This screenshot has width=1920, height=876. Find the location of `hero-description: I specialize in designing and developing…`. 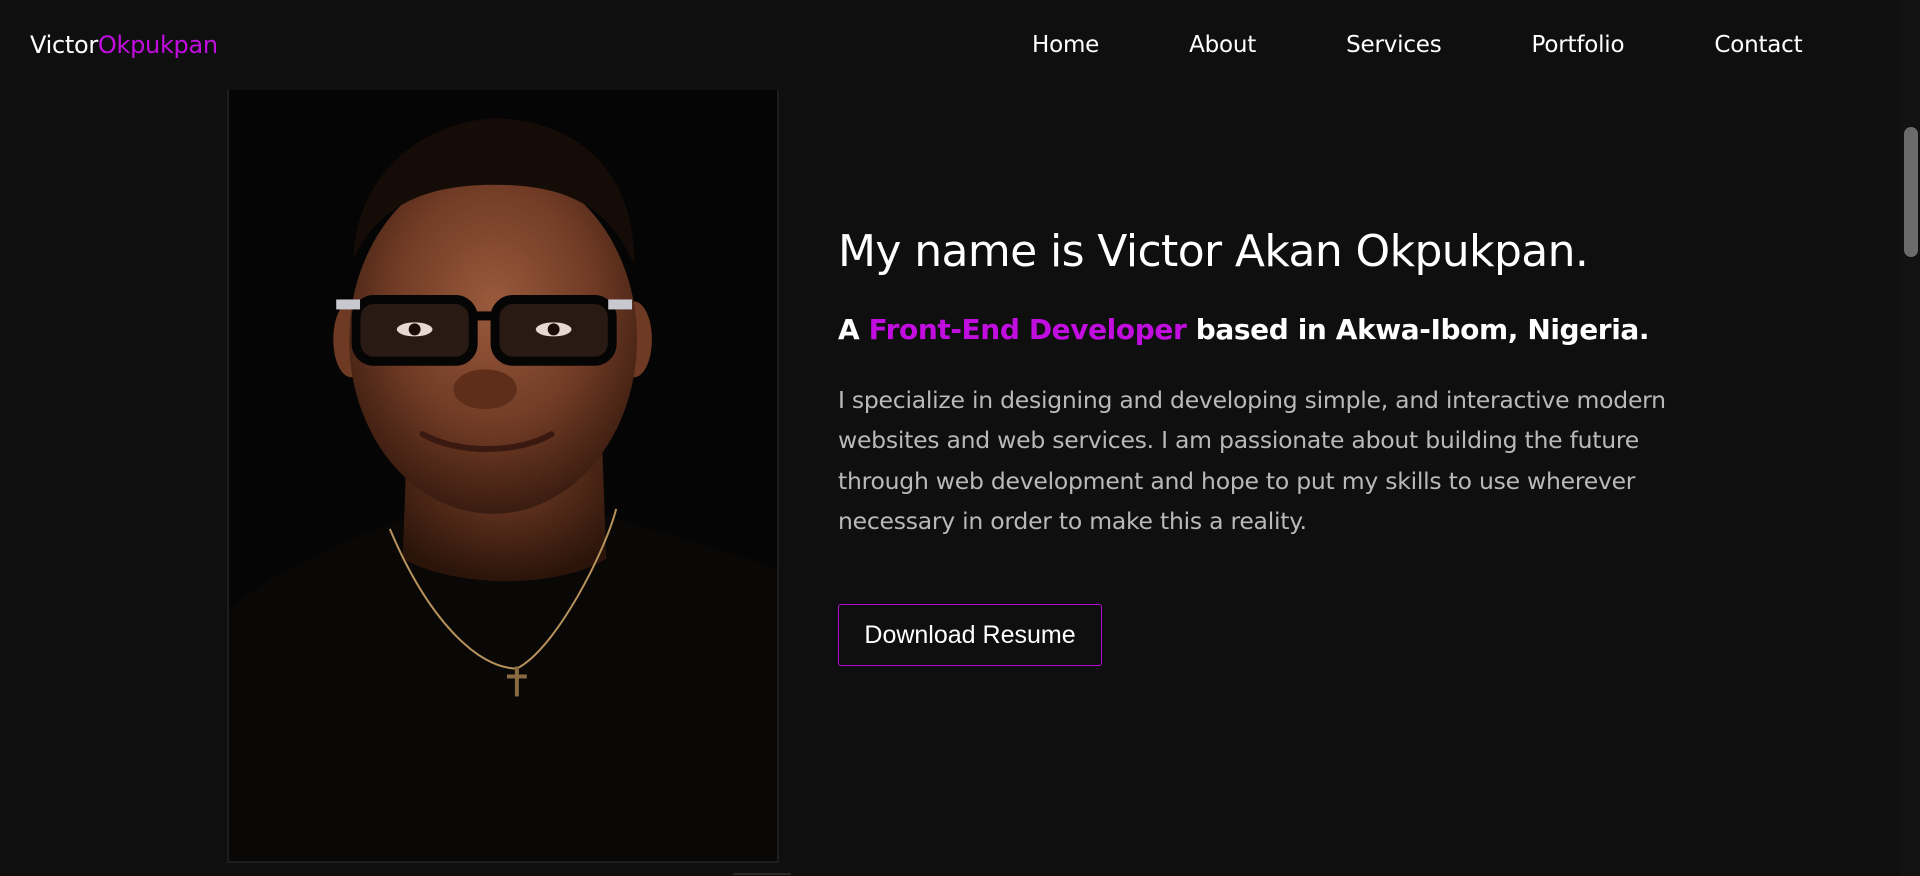

hero-description: I specialize in designing and developing… is located at coordinates (1252, 460).